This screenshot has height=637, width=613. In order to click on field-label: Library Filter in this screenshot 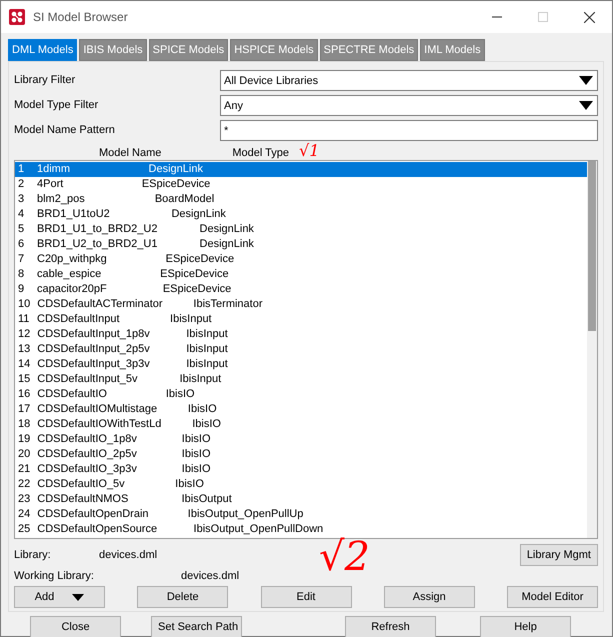, I will do `click(45, 80)`.